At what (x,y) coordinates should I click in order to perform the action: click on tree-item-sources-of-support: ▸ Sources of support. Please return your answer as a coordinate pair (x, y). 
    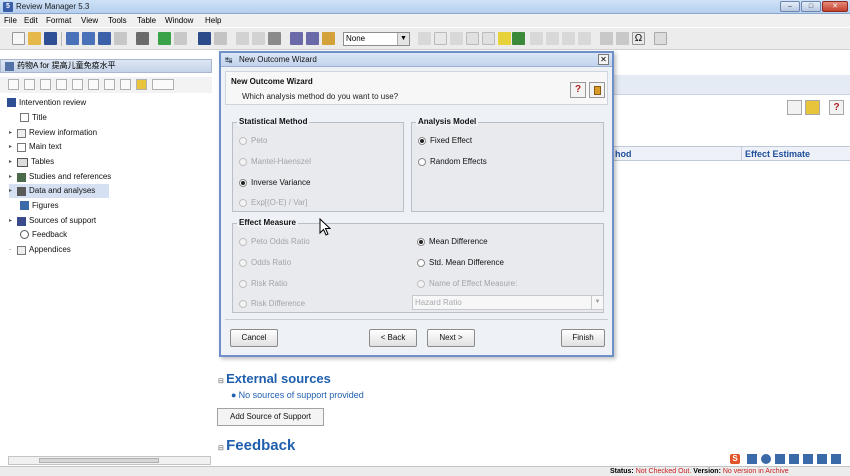
    Looking at the image, I should click on (52, 221).